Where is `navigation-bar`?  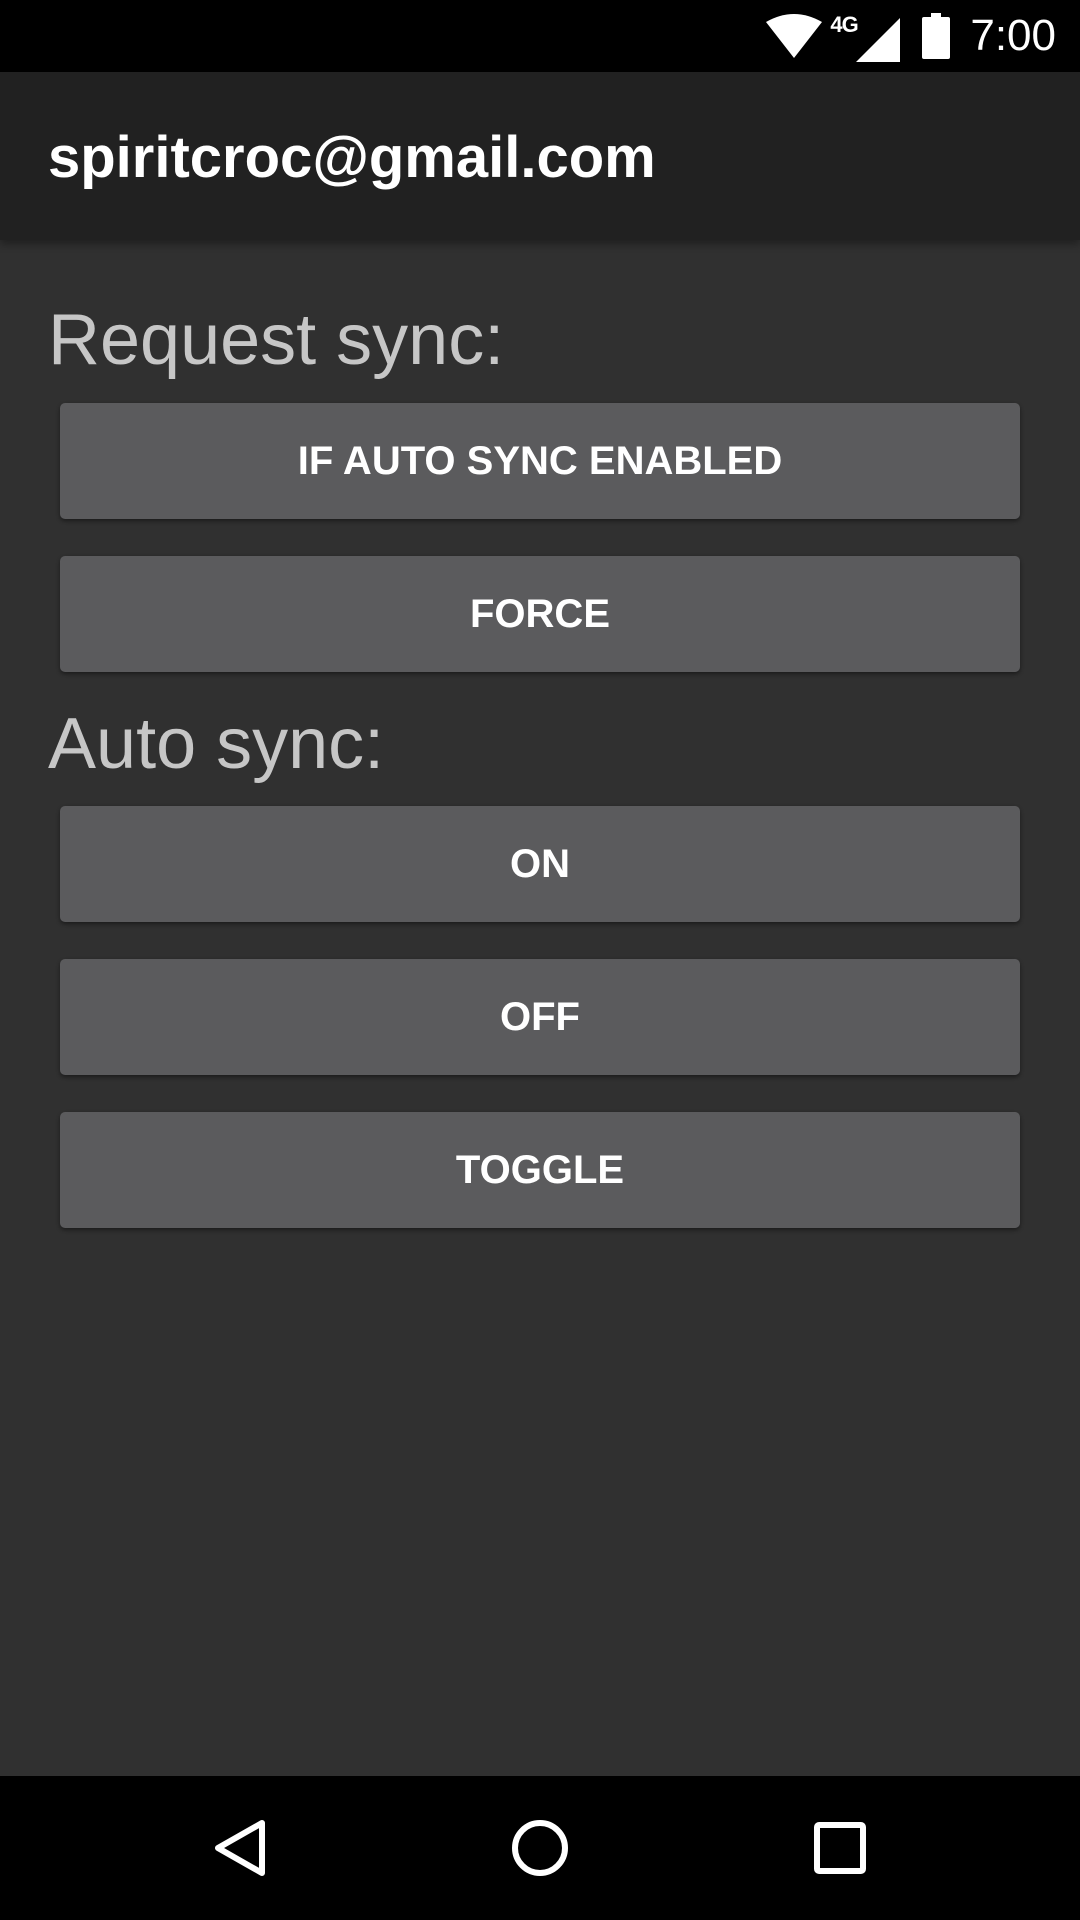
navigation-bar is located at coordinates (540, 1848).